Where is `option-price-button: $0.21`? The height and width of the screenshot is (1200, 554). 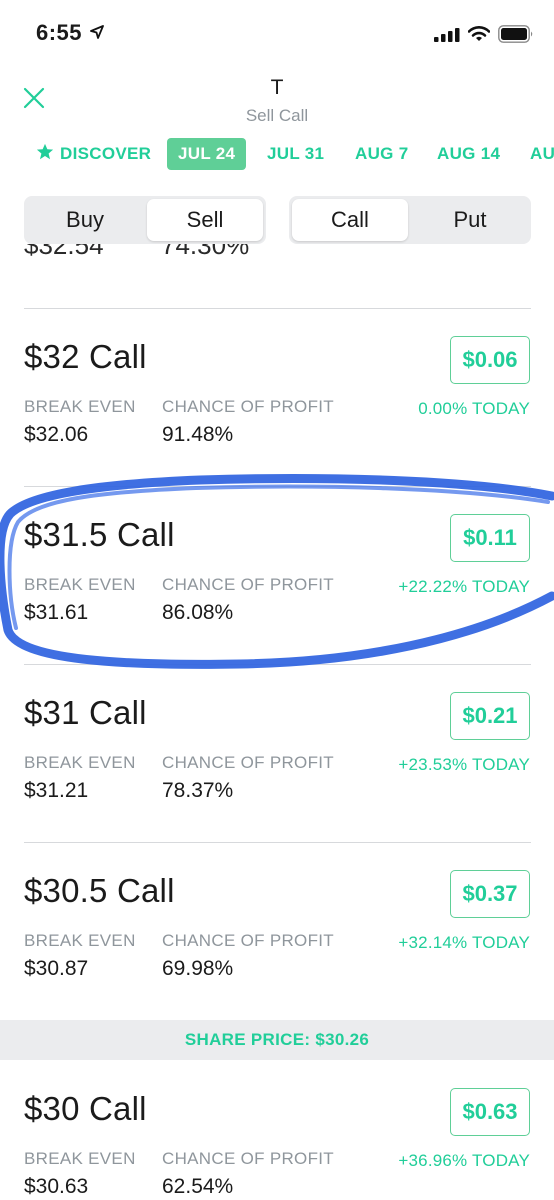
option-price-button: $0.21 is located at coordinates (490, 716).